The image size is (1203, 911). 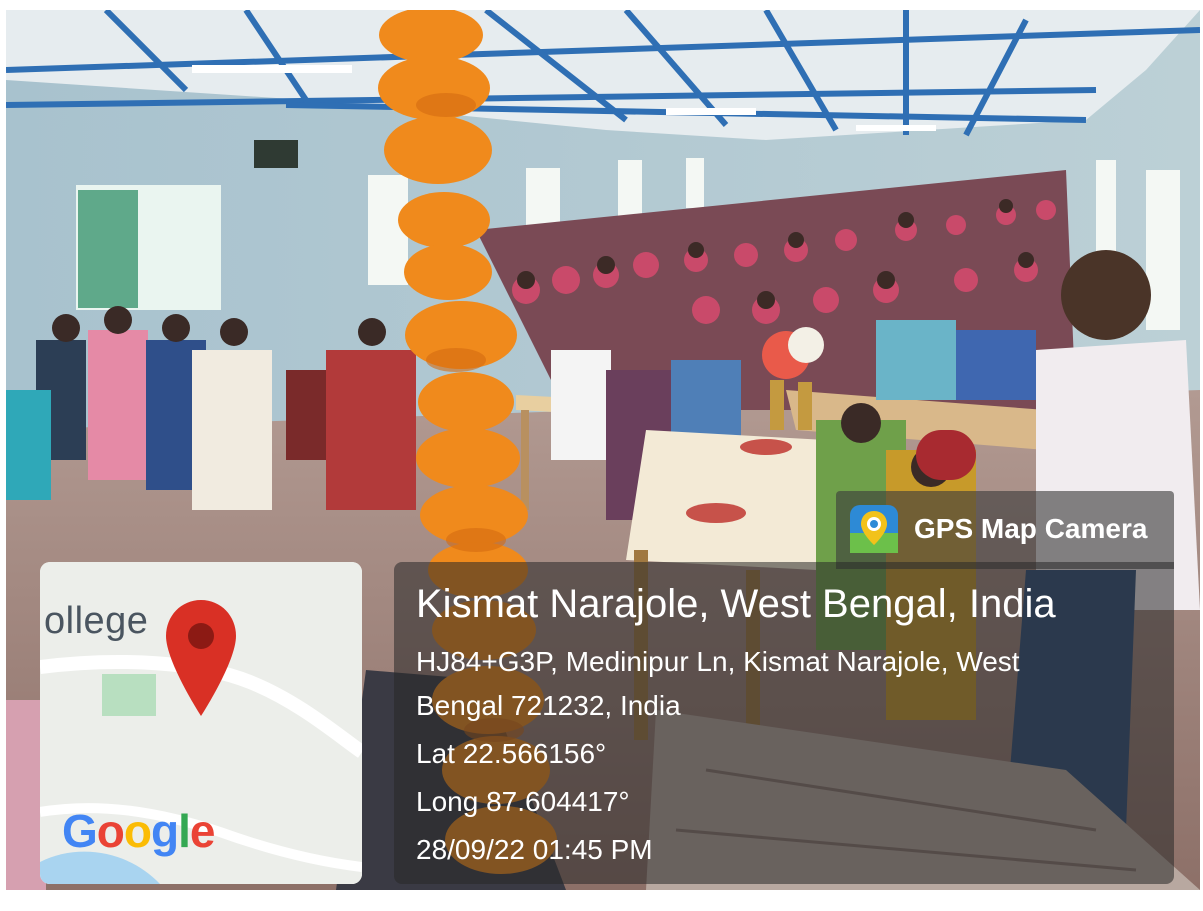 What do you see at coordinates (138, 831) in the screenshot?
I see `google-logo: Google` at bounding box center [138, 831].